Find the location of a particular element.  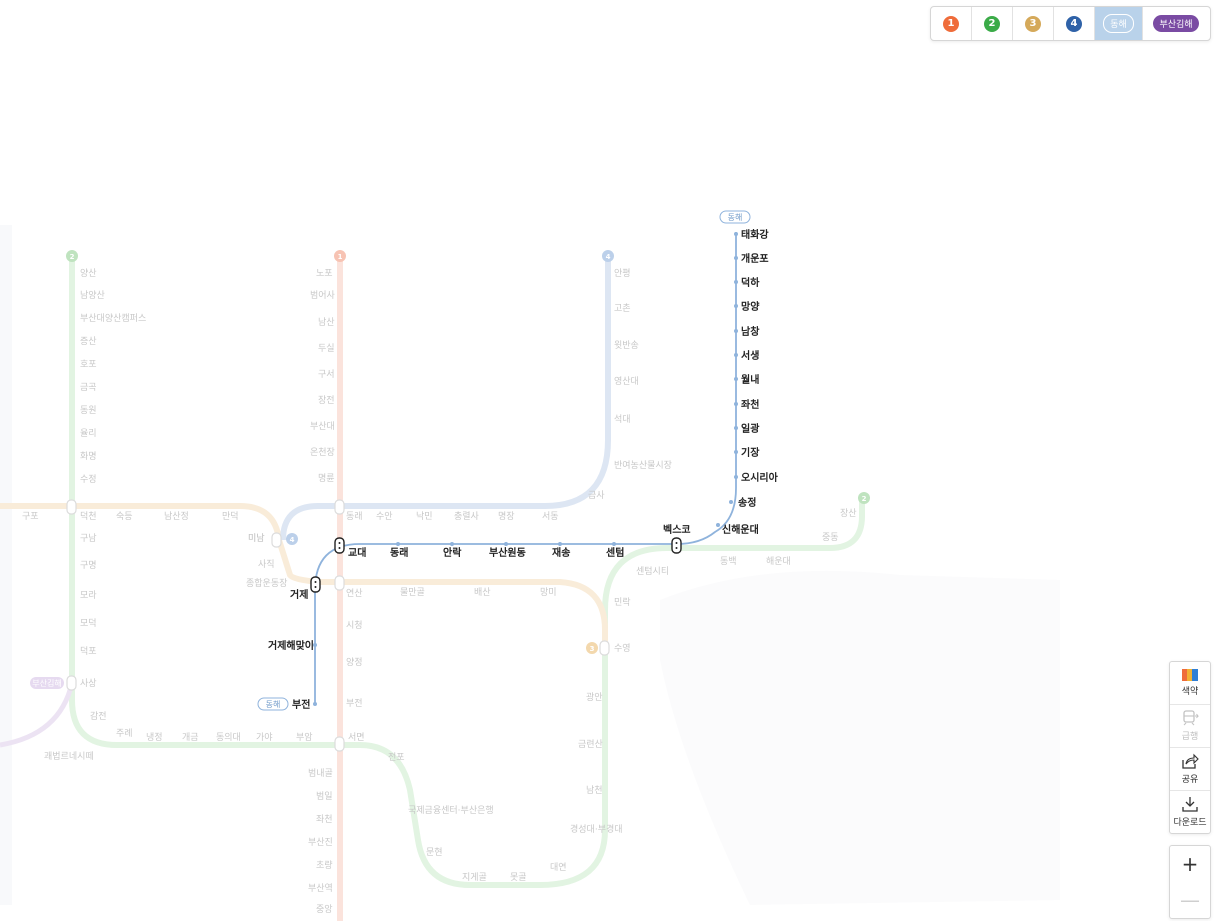

svg-text: 부산진 is located at coordinates (320, 842).